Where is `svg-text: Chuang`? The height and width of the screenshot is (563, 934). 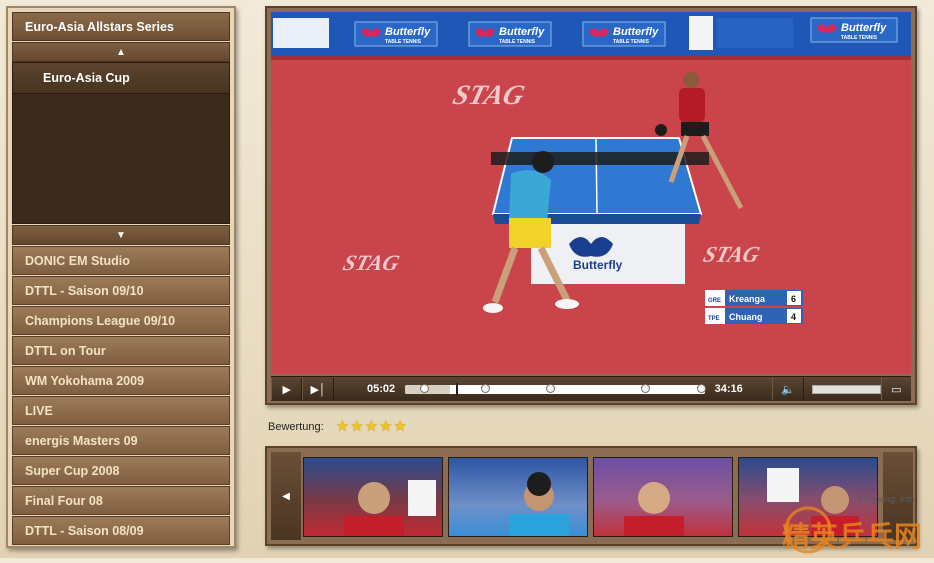 svg-text: Chuang is located at coordinates (746, 317).